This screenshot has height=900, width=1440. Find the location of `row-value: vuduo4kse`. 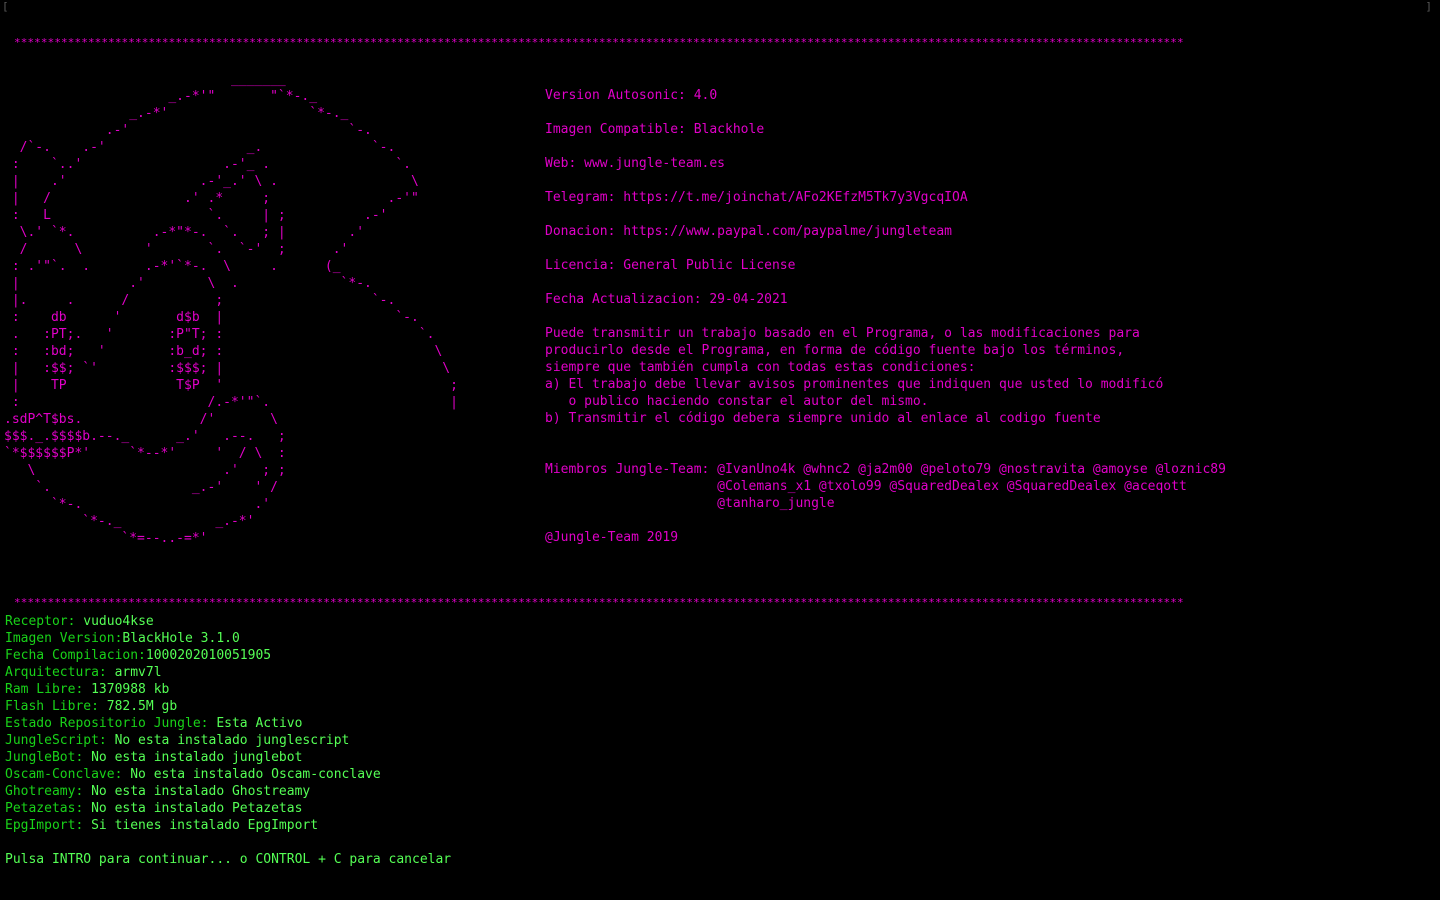

row-value: vuduo4kse is located at coordinates (118, 621).